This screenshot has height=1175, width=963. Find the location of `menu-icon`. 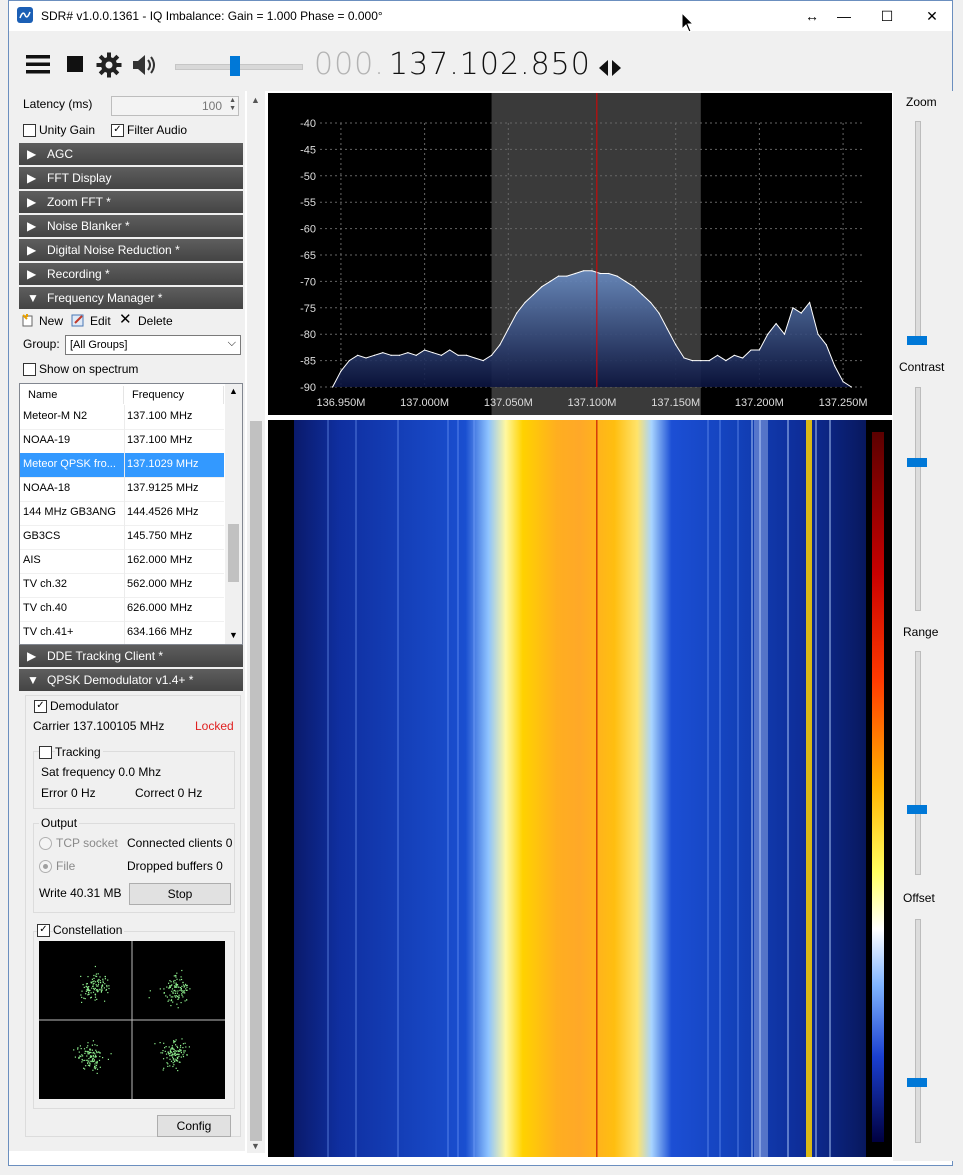

menu-icon is located at coordinates (39, 65).